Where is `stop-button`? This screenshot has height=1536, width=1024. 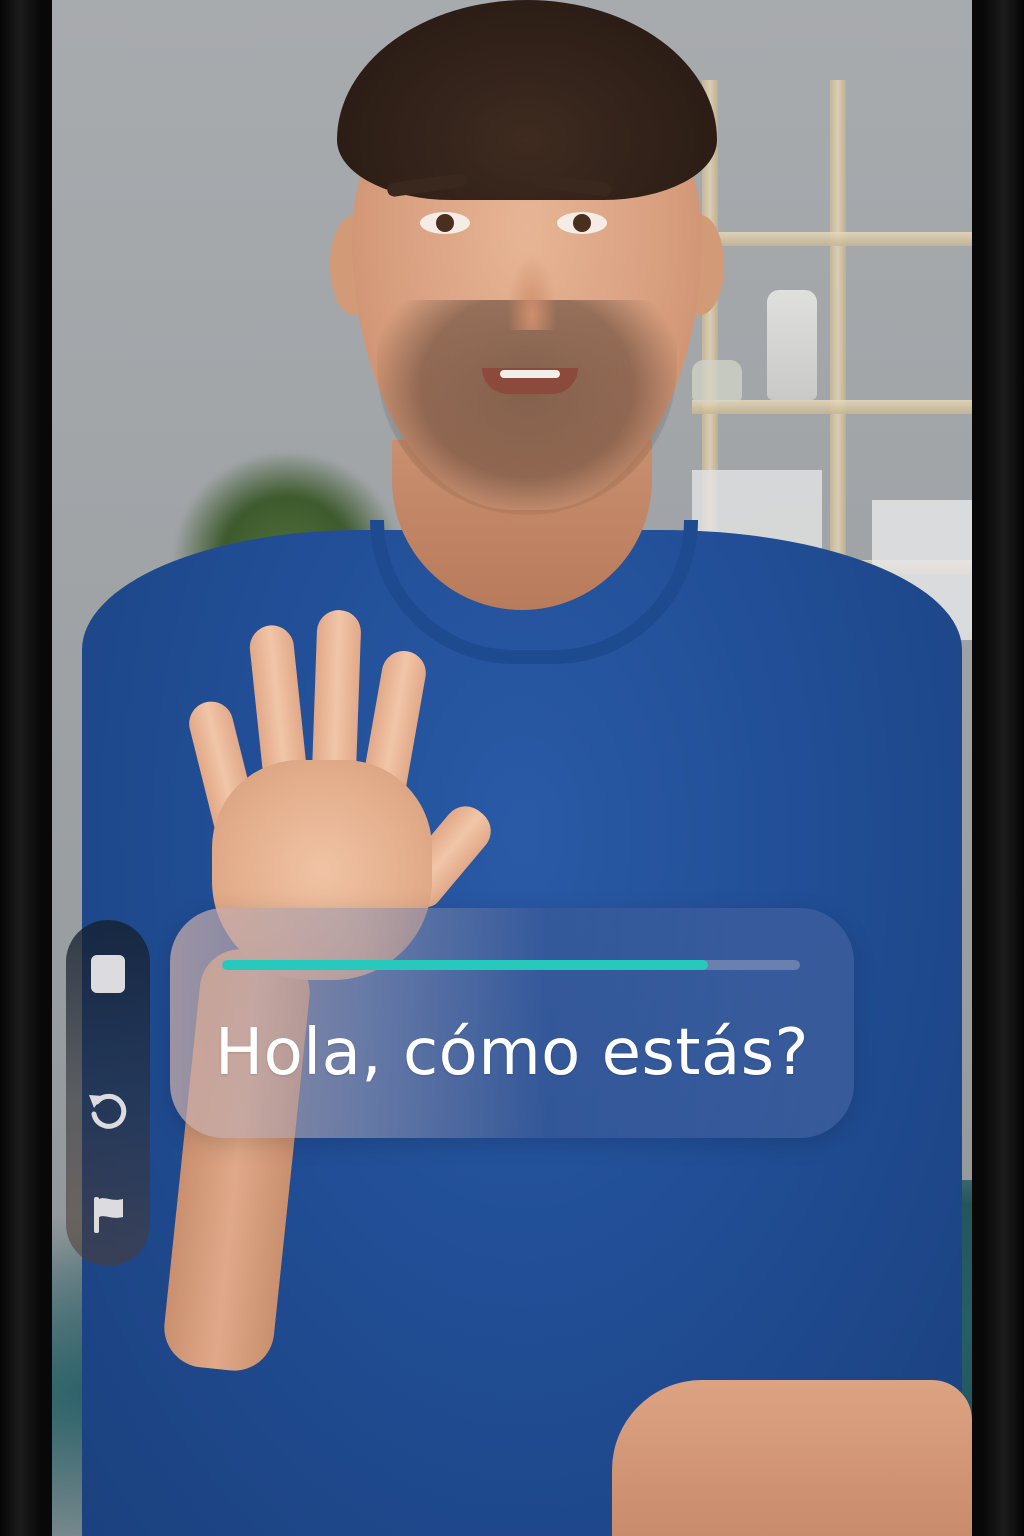 stop-button is located at coordinates (108, 974).